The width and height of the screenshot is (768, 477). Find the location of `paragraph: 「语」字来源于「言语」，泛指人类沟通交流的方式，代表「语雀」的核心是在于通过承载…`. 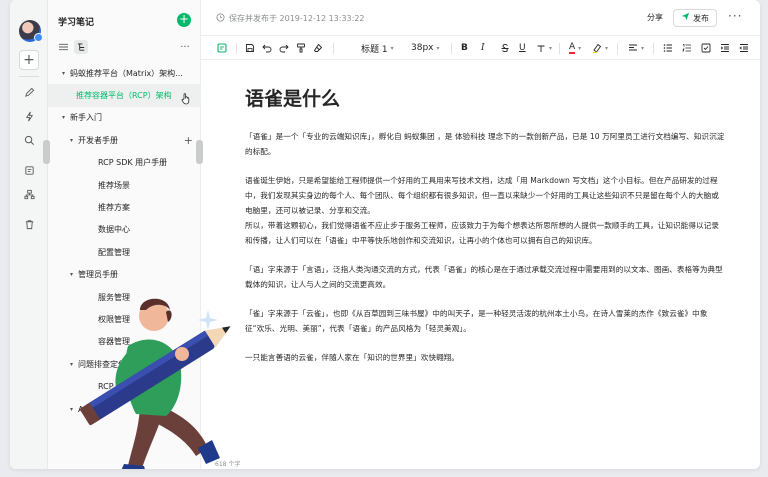

paragraph: 「语」字来源于「言语」，泛指人类沟通交流的方式，代表「语雀」的核心是在于通过承载… is located at coordinates (485, 277).